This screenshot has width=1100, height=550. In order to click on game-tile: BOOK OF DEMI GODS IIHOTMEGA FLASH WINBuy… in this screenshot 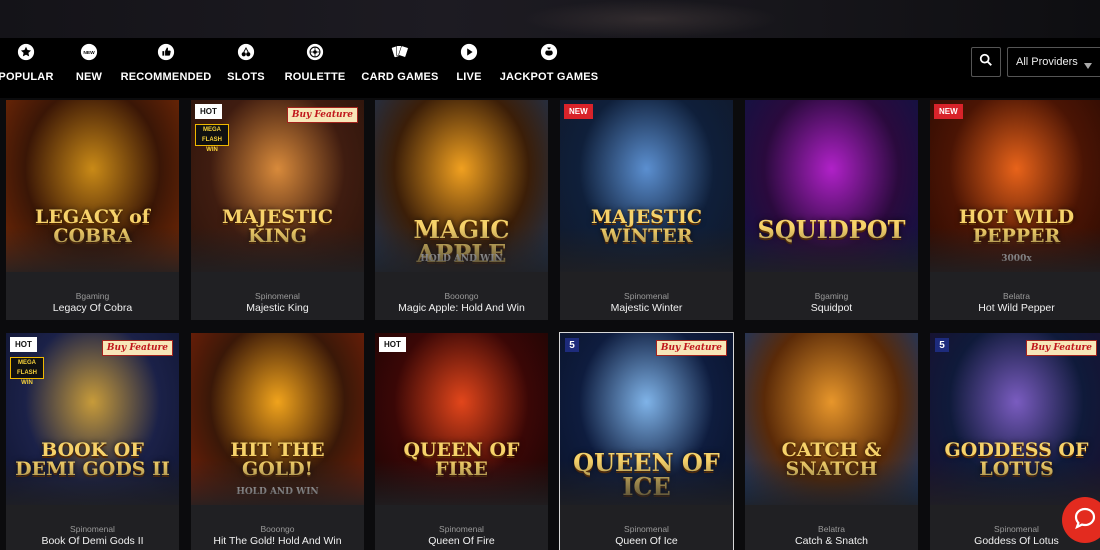, I will do `click(92, 441)`.